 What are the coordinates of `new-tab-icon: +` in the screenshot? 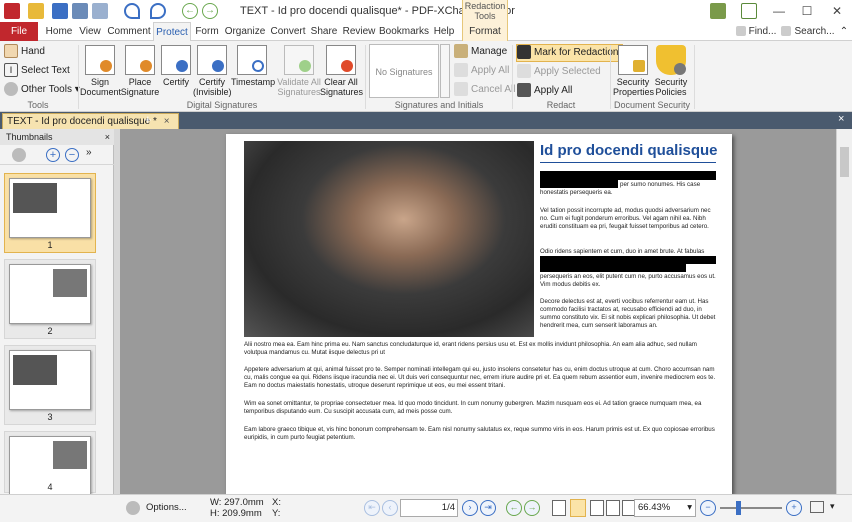 It's located at (148, 120).